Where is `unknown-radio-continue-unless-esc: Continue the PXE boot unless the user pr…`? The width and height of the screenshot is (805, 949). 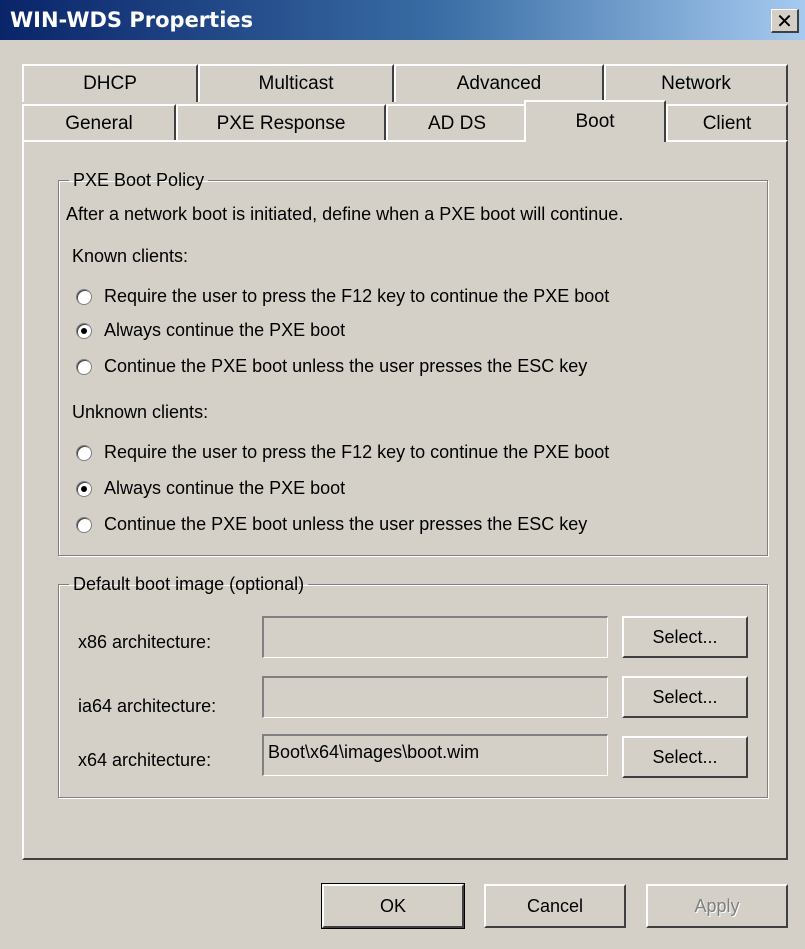 unknown-radio-continue-unless-esc: Continue the PXE boot unless the user pr… is located at coordinates (331, 524).